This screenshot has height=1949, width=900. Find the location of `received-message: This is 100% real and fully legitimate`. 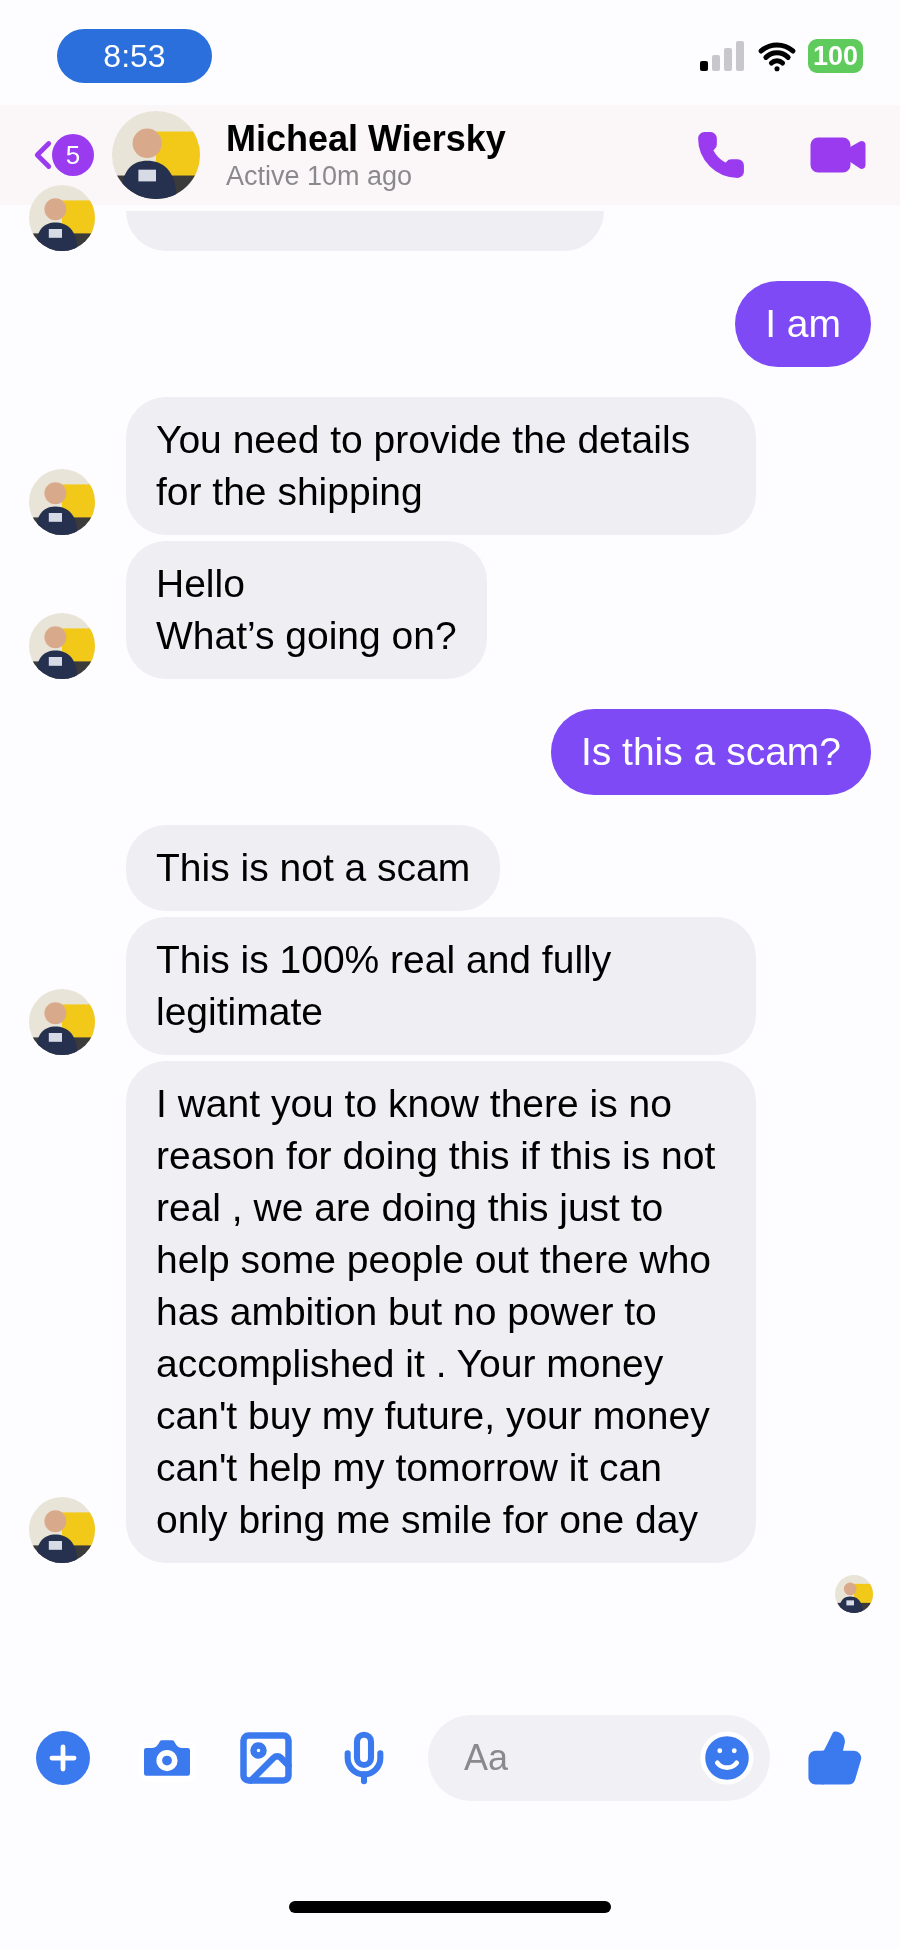

received-message: This is 100% real and fully legitimate is located at coordinates (441, 986).